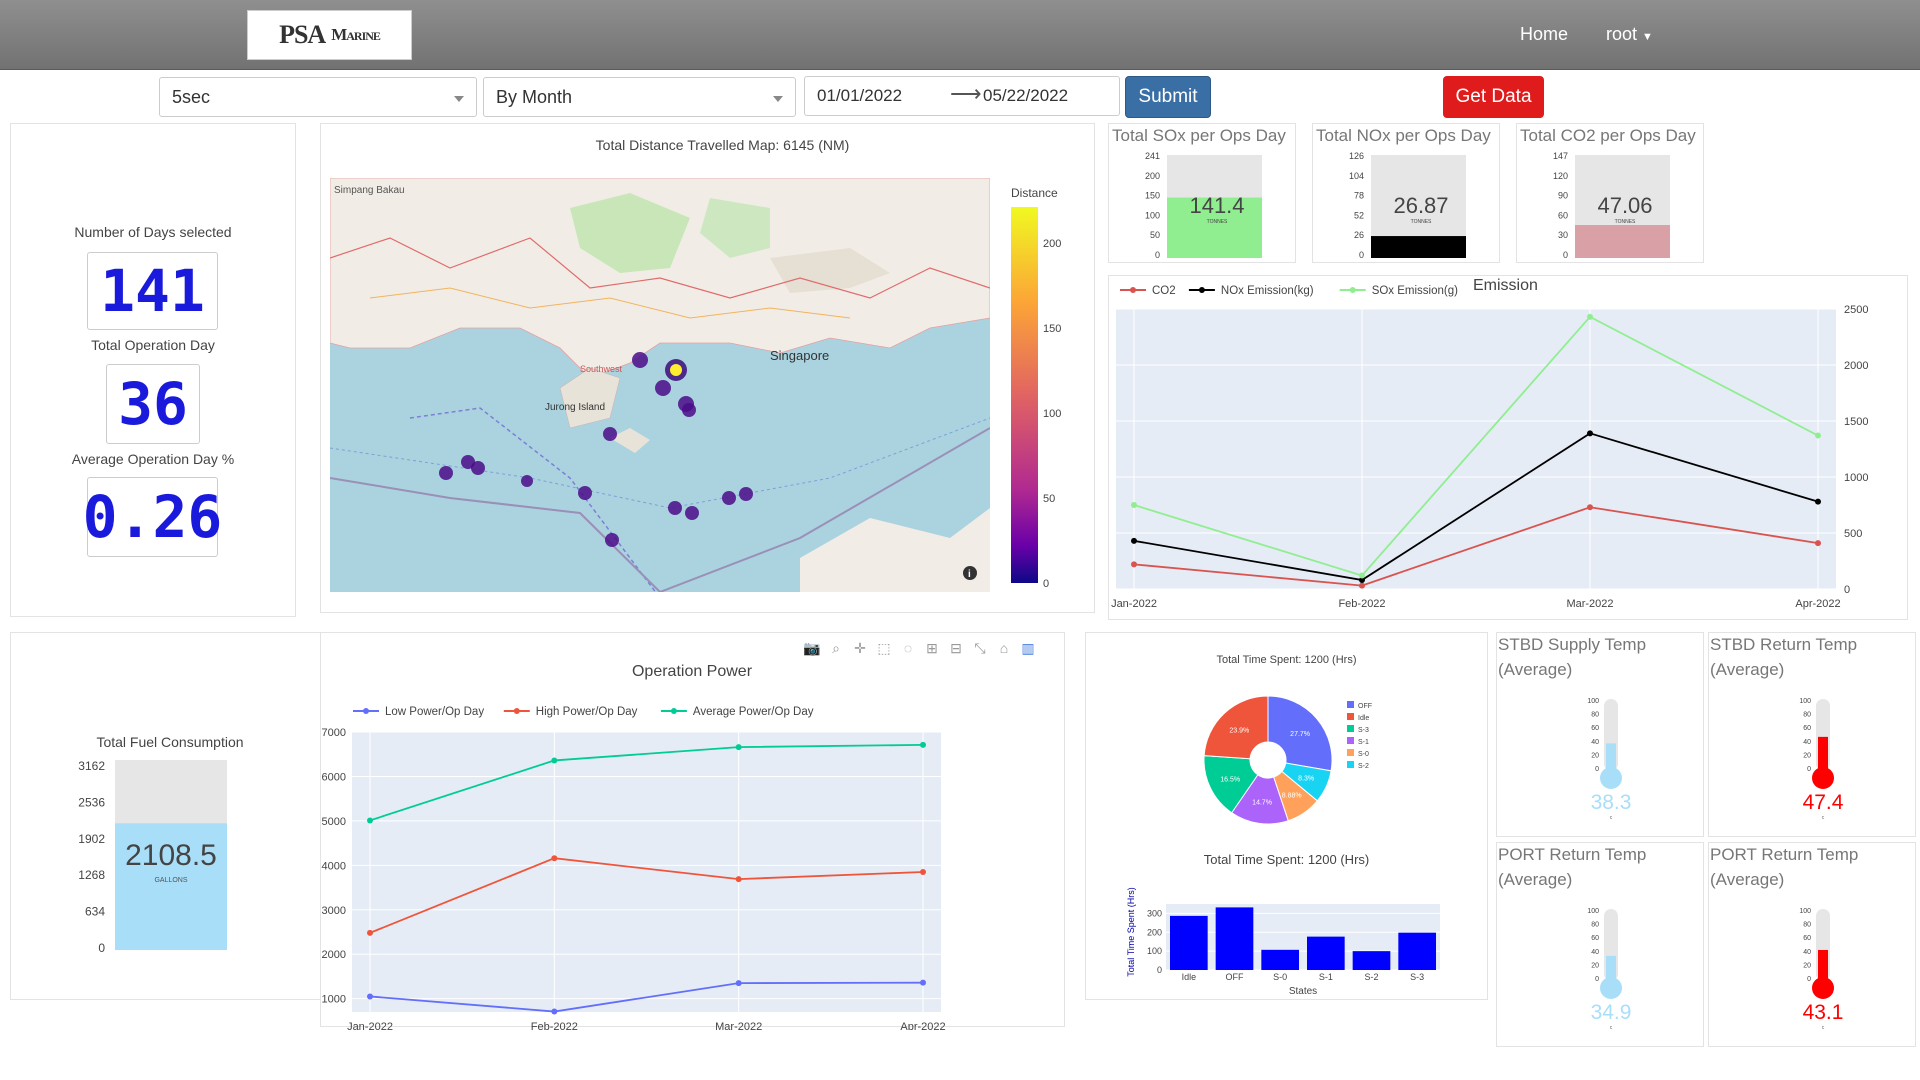 This screenshot has height=1080, width=1920. I want to click on temperature-title: PORT Return Temp (Average), so click(1572, 867).